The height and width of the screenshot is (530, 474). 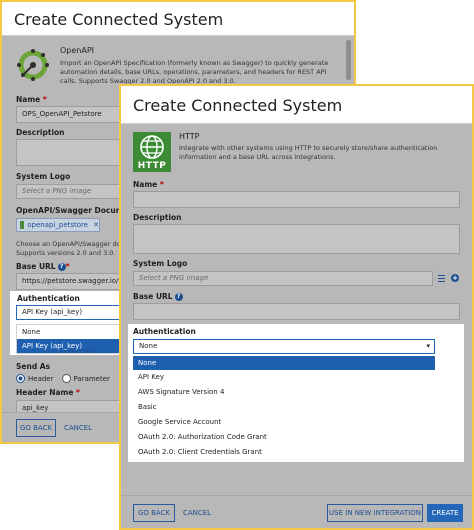 What do you see at coordinates (148, 346) in the screenshot?
I see `authentication-select-value: None` at bounding box center [148, 346].